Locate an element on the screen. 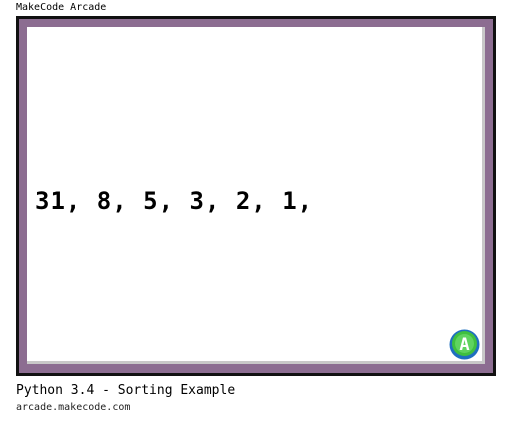 Image resolution: width=512 pixels, height=424 pixels. screen-edge-right is located at coordinates (483, 195).